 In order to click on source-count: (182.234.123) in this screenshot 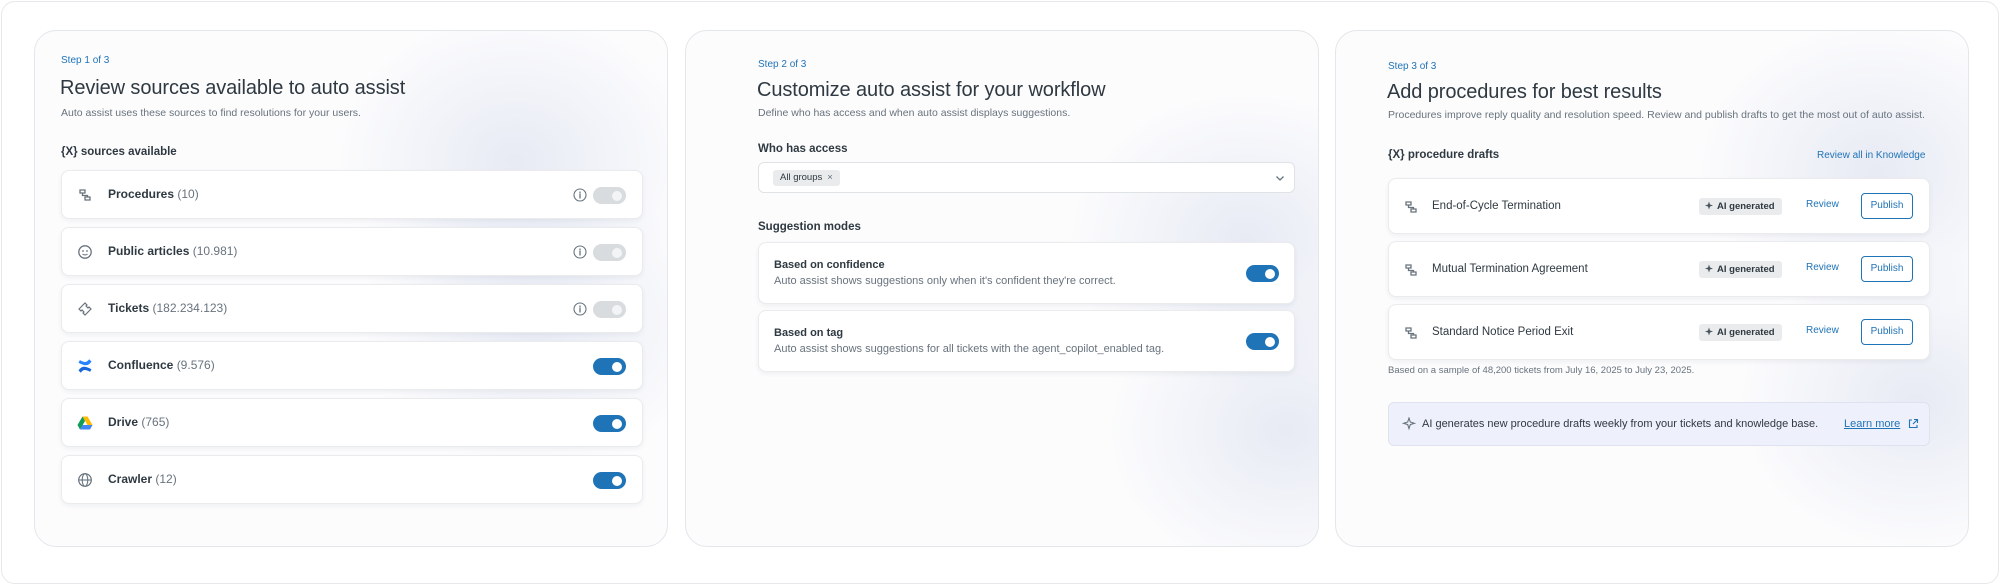, I will do `click(190, 308)`.